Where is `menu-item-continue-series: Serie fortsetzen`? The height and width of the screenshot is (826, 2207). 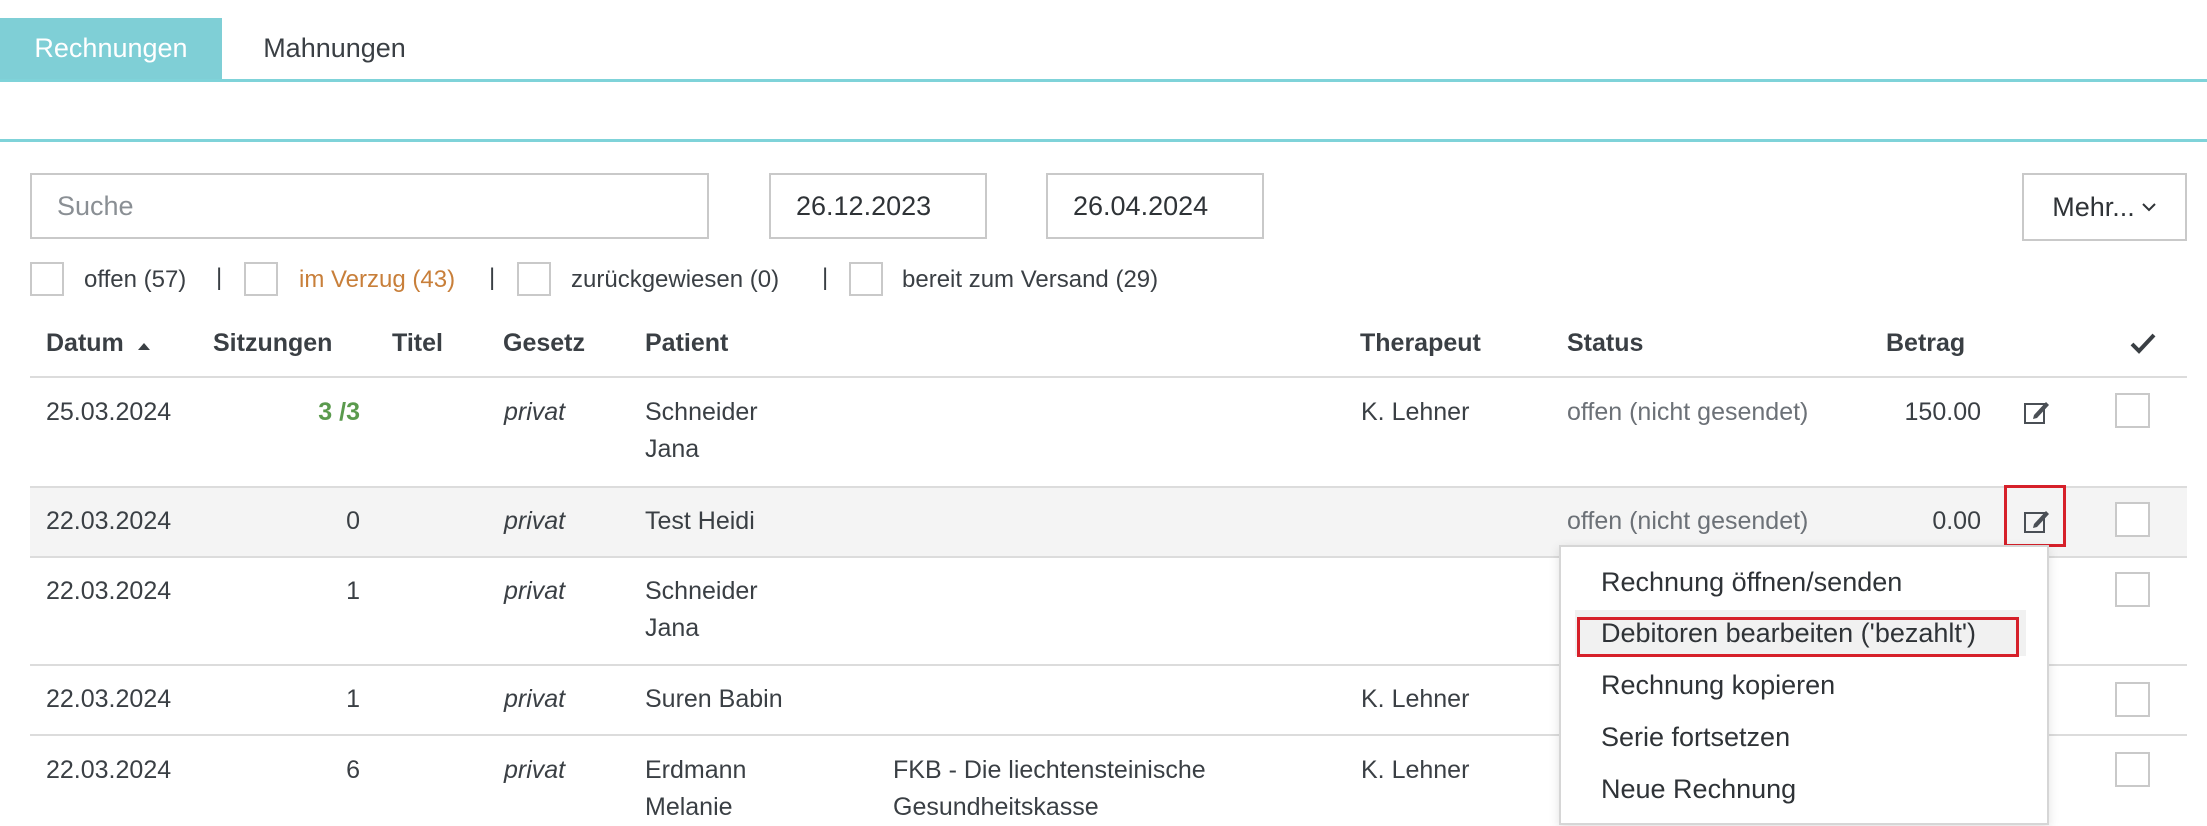 menu-item-continue-series: Serie fortsetzen is located at coordinates (1695, 737).